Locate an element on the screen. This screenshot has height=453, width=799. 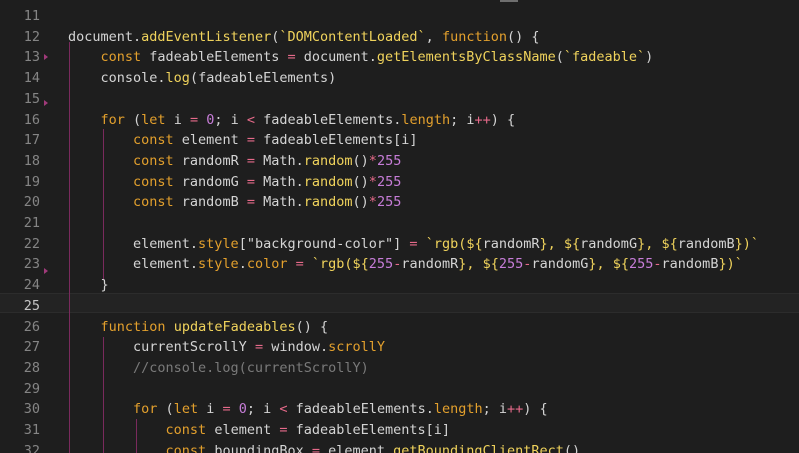
line-number: 25 is located at coordinates (31, 305).